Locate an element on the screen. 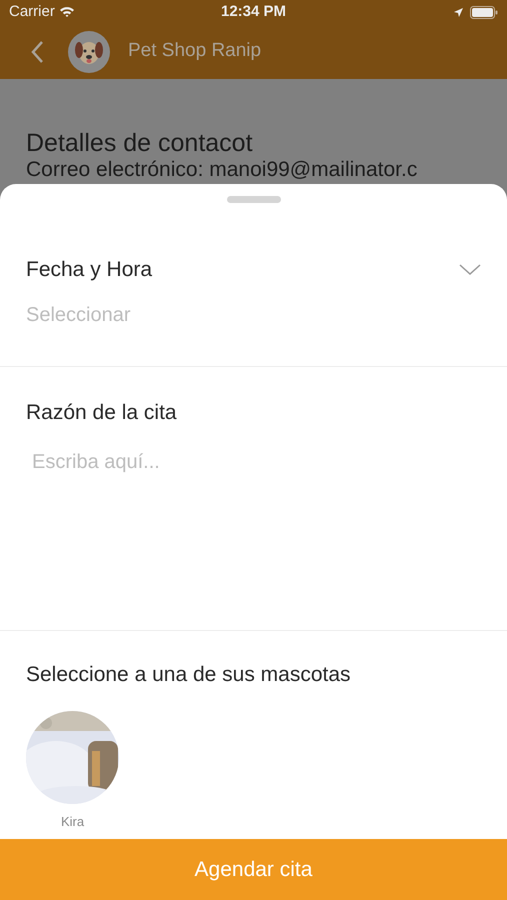 This screenshot has height=900, width=507. pets-heading: Seleccione a una de sus mascotas is located at coordinates (189, 675).